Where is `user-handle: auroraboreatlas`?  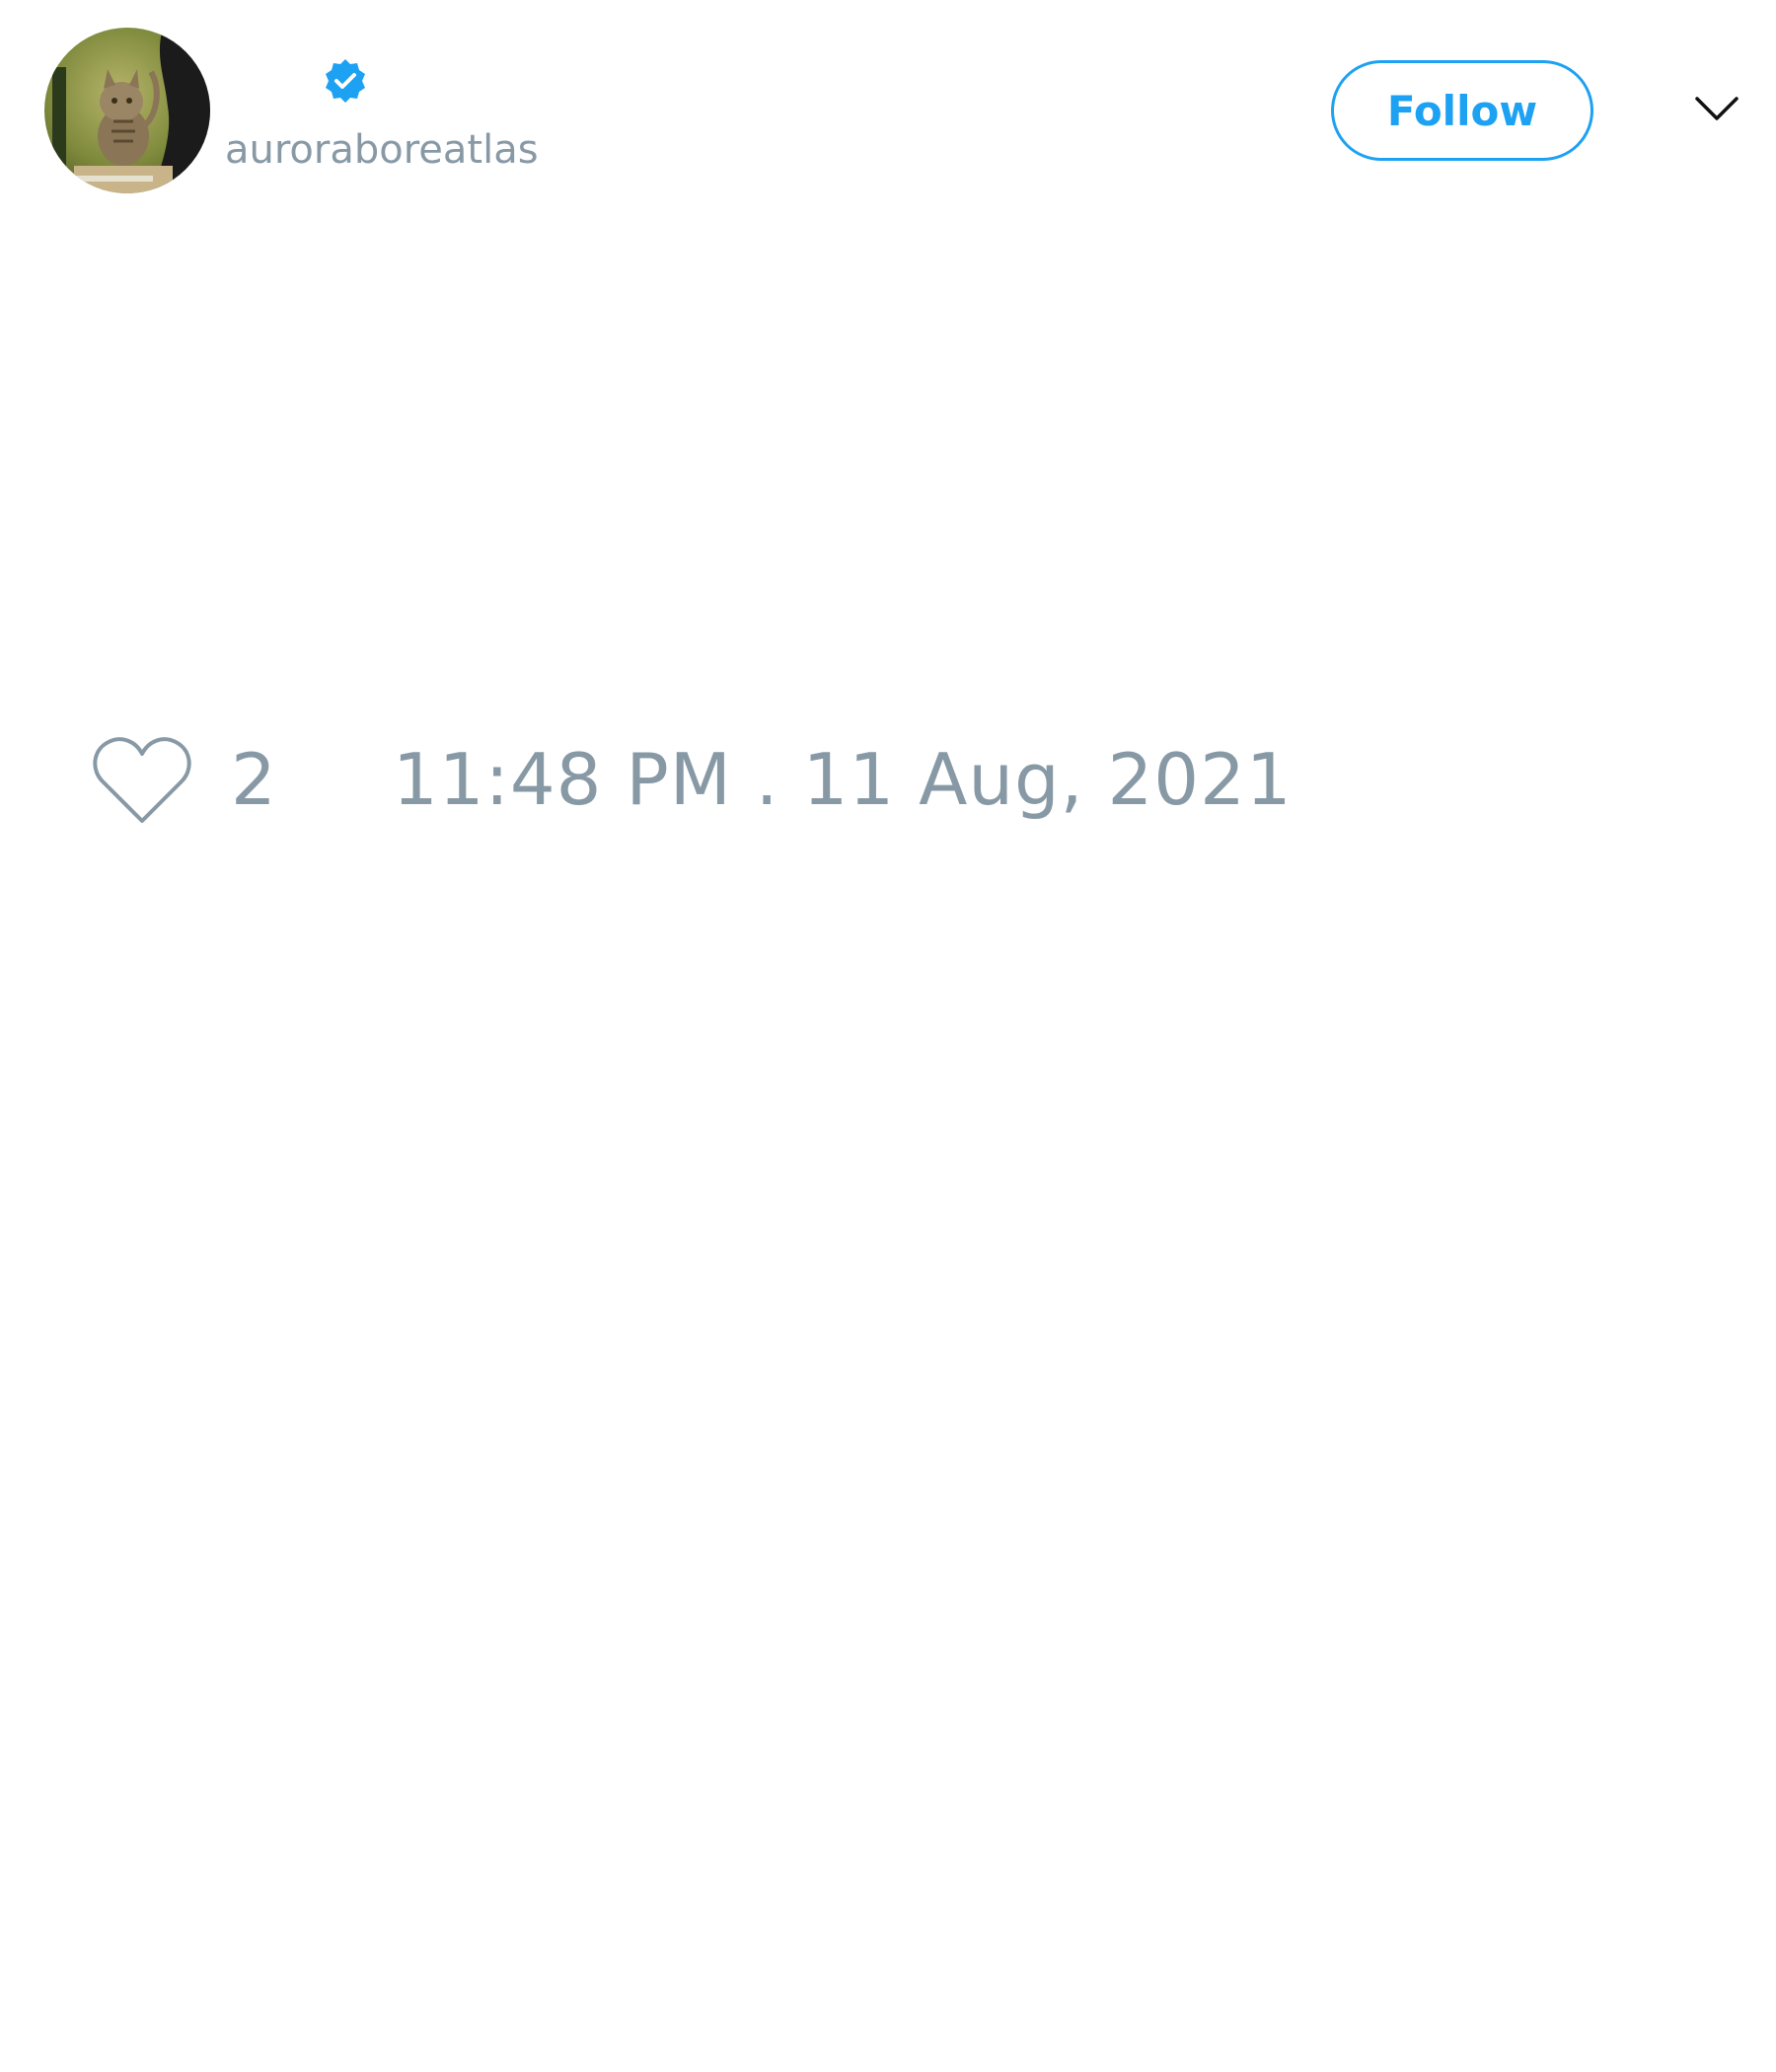 user-handle: auroraboreatlas is located at coordinates (382, 150).